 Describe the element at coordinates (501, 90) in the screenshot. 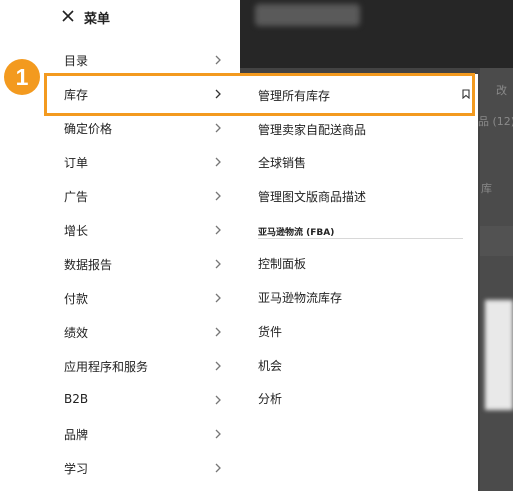

I see `dimmed-page-text: 改` at that location.